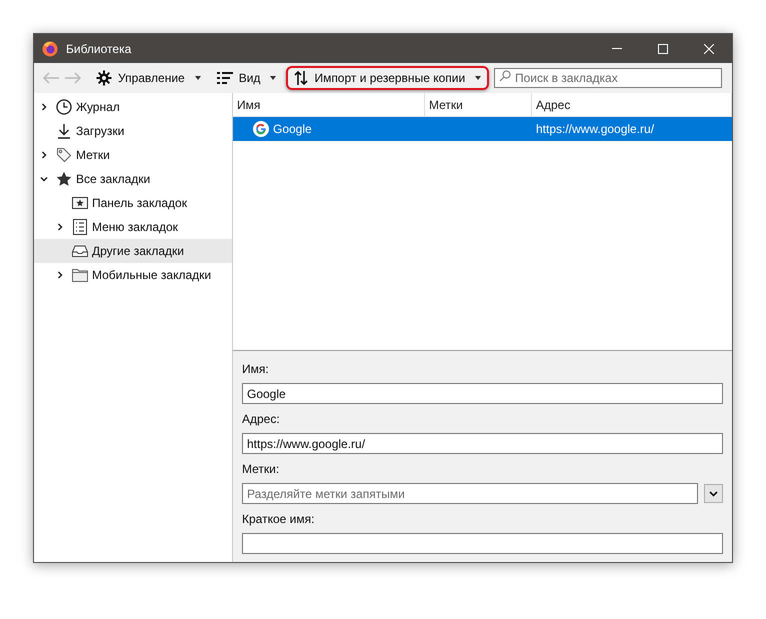 The width and height of the screenshot is (766, 619). What do you see at coordinates (301, 78) in the screenshot?
I see `arrows-icon` at bounding box center [301, 78].